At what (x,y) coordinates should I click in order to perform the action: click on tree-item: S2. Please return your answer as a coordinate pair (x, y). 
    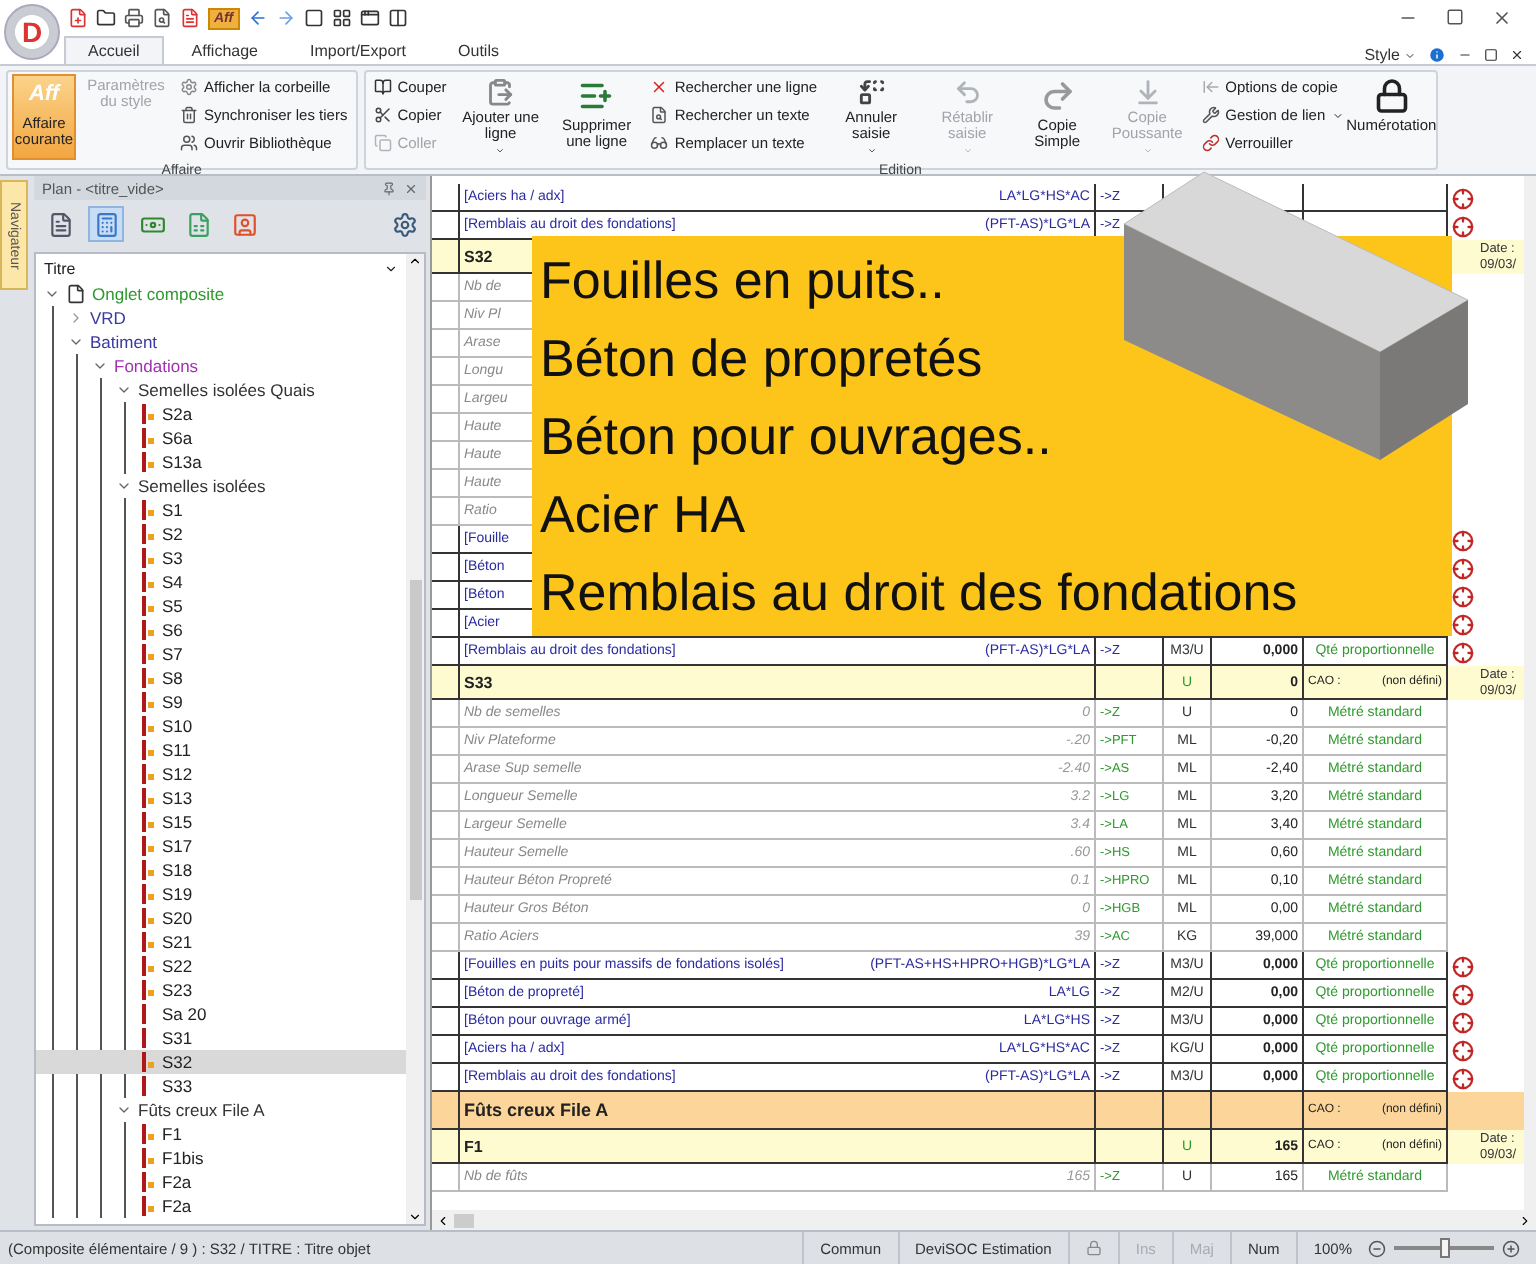
    Looking at the image, I should click on (221, 534).